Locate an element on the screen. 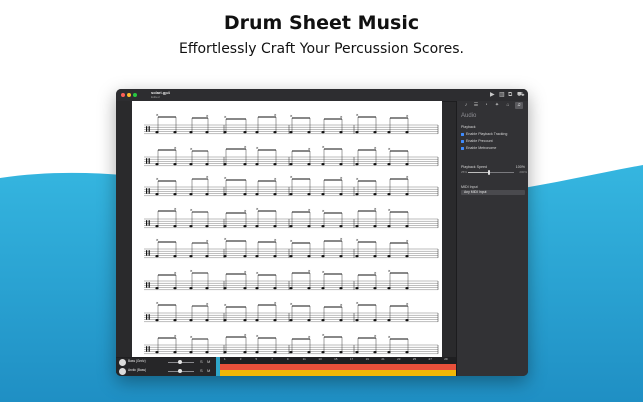  track-row: Arctic (Bass) S M is located at coordinates (166, 371).